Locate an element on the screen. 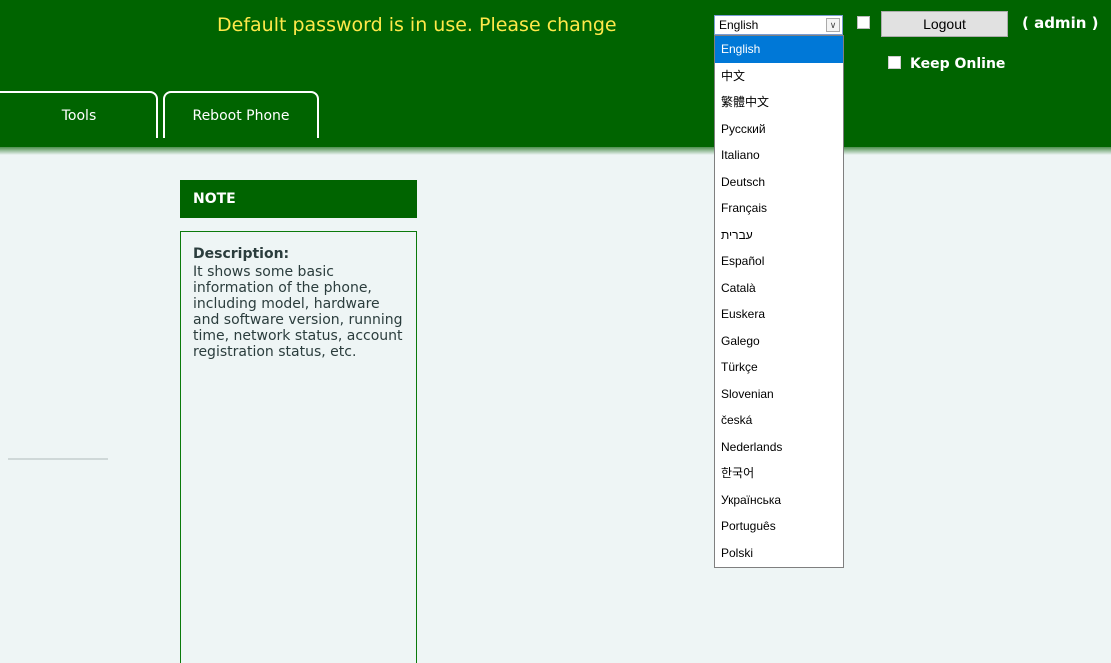  logout-button: Logout is located at coordinates (944, 24).